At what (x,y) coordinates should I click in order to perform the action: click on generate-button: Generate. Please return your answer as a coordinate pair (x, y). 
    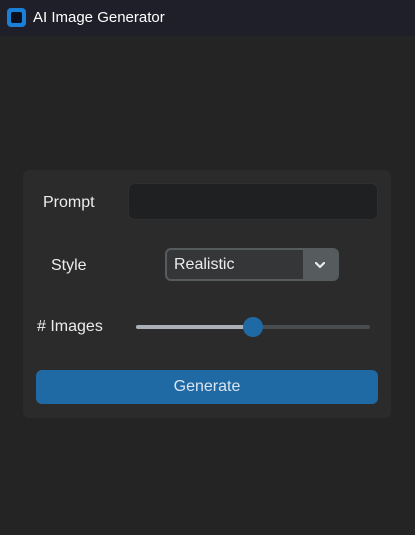
    Looking at the image, I should click on (207, 387).